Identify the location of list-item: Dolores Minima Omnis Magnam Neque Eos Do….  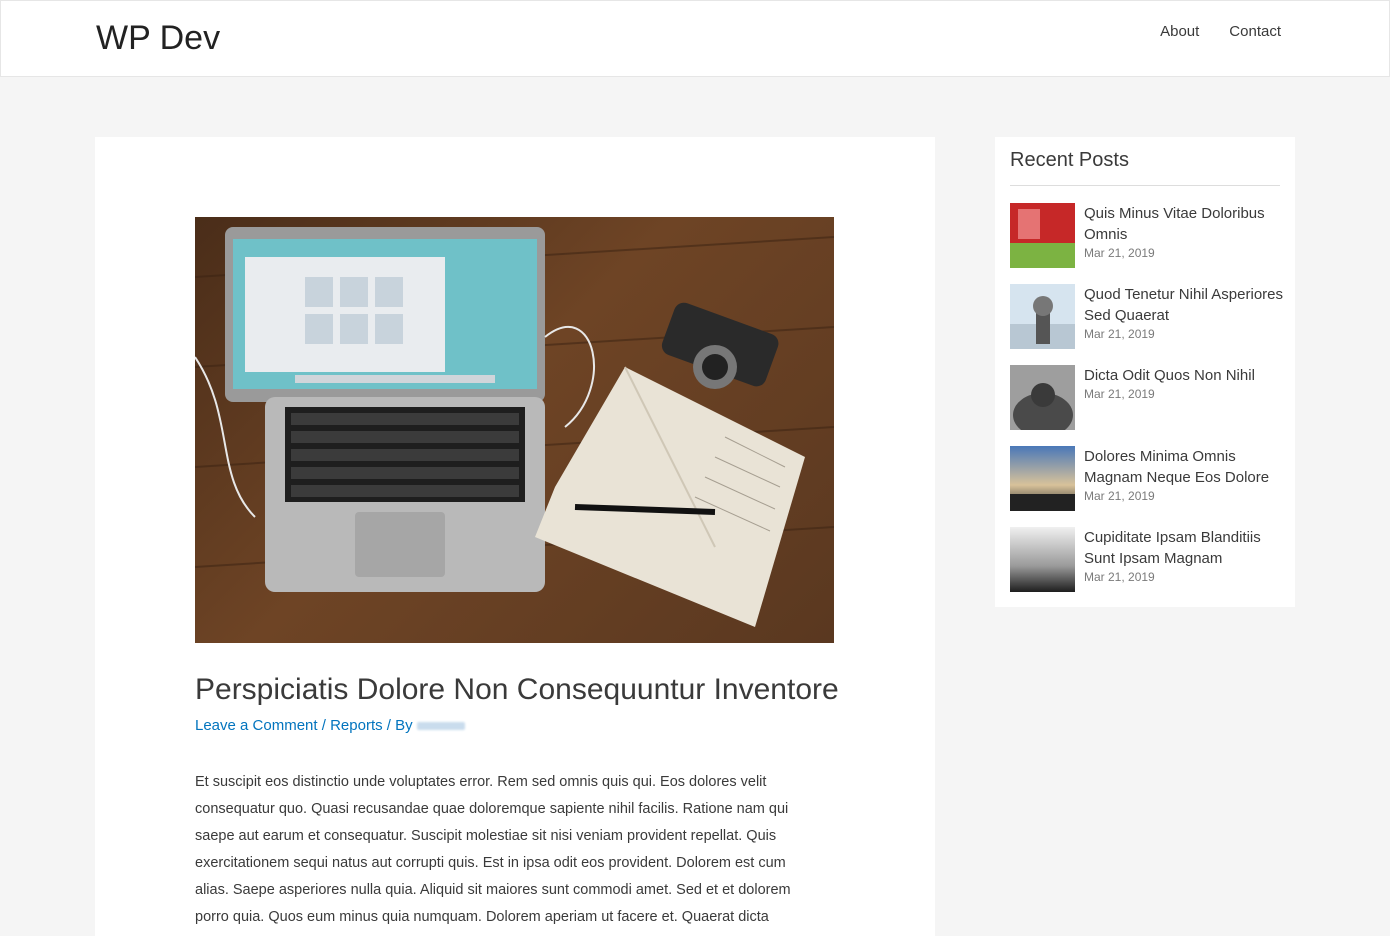
(1147, 479).